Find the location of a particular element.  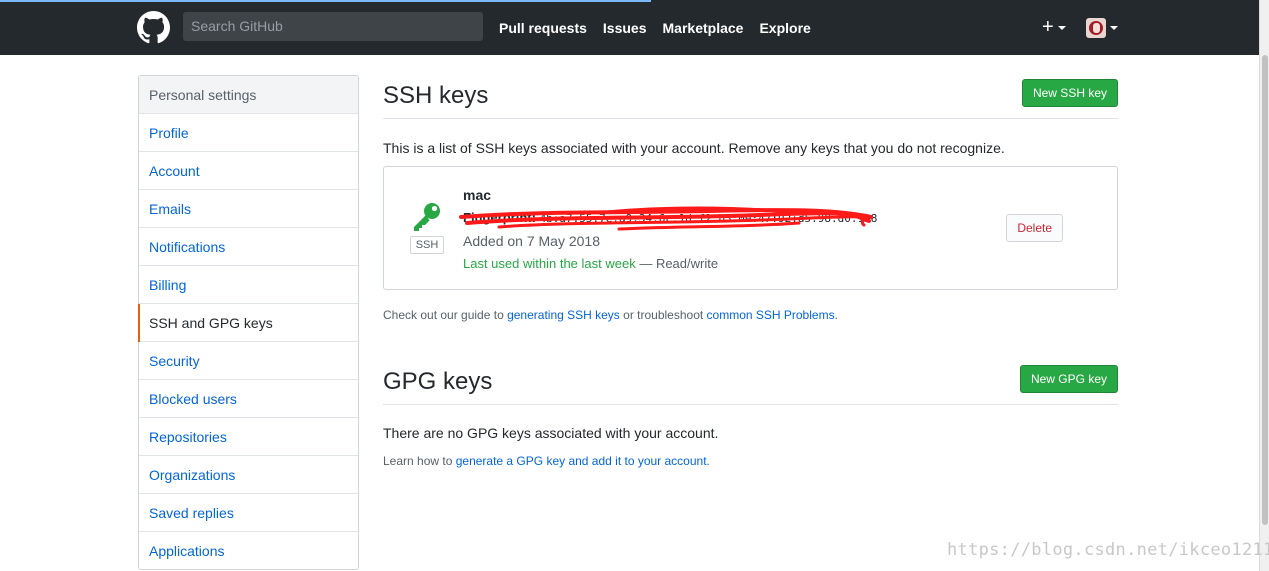

page-scrollbar is located at coordinates (1264, 285).